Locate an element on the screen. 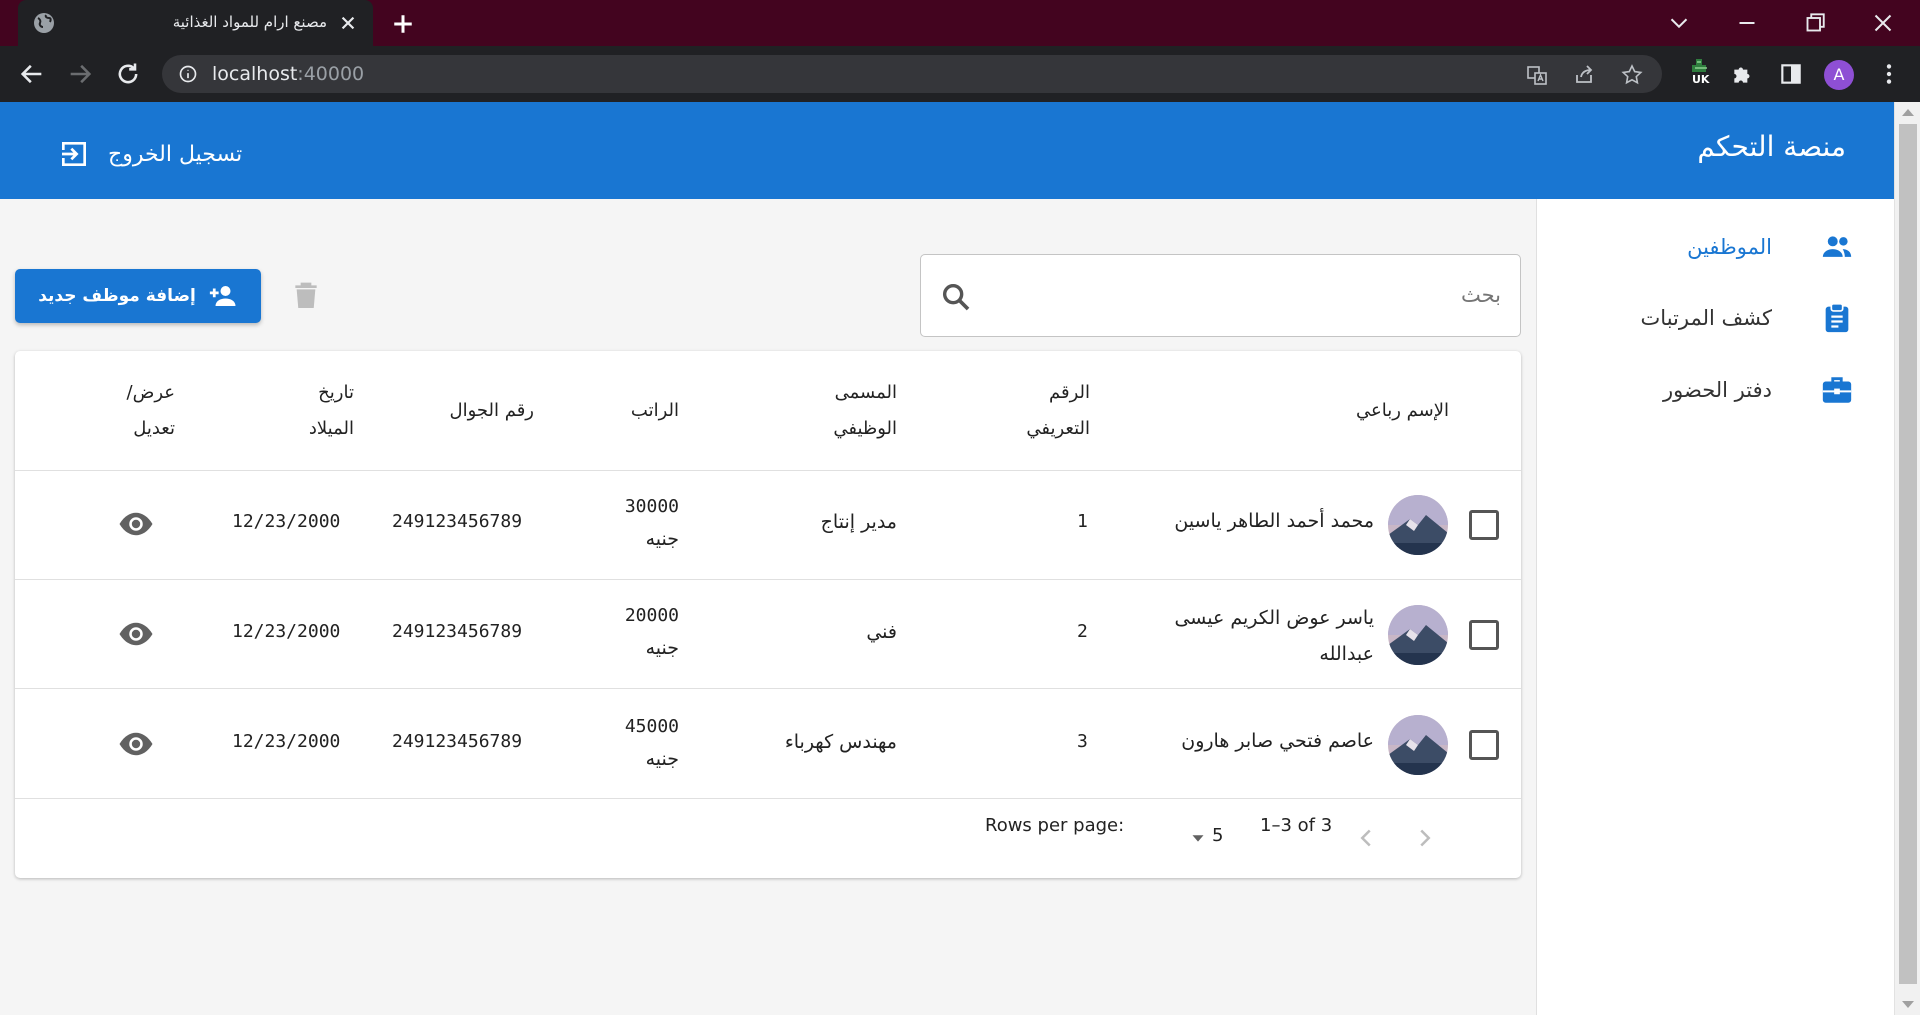  chevron-right-icon is located at coordinates (1425, 838).